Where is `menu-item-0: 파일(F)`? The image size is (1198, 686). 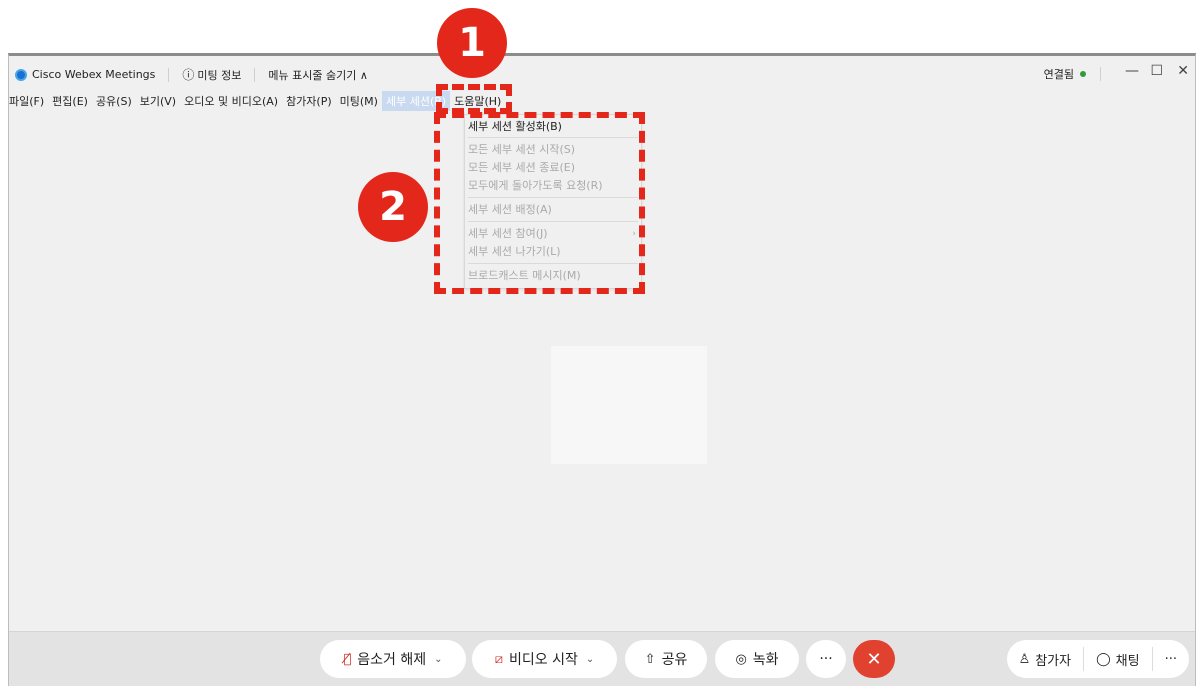
menu-item-0: 파일(F) is located at coordinates (26, 101).